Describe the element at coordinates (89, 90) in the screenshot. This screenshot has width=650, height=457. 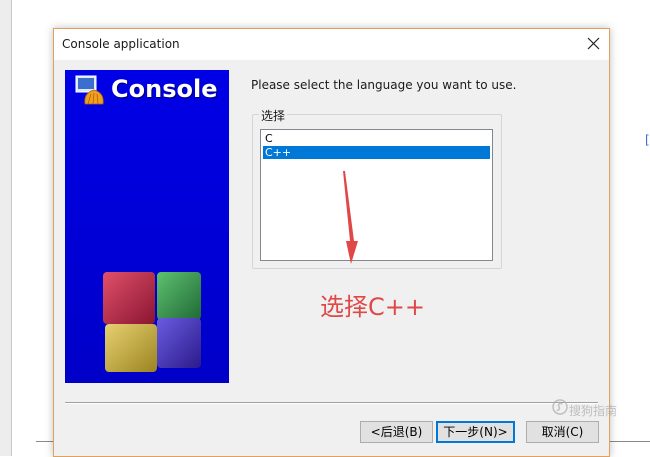
I see `console-app-icon` at that location.